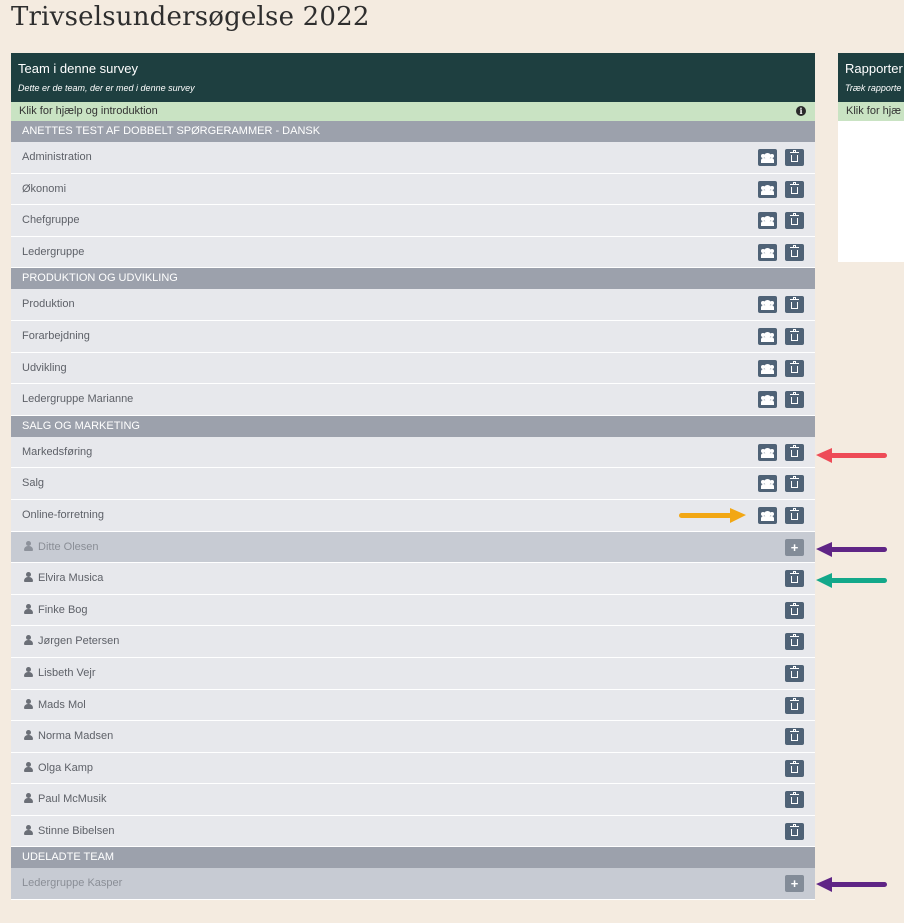 This screenshot has height=923, width=904. I want to click on member-row: Finke Bog, so click(413, 610).